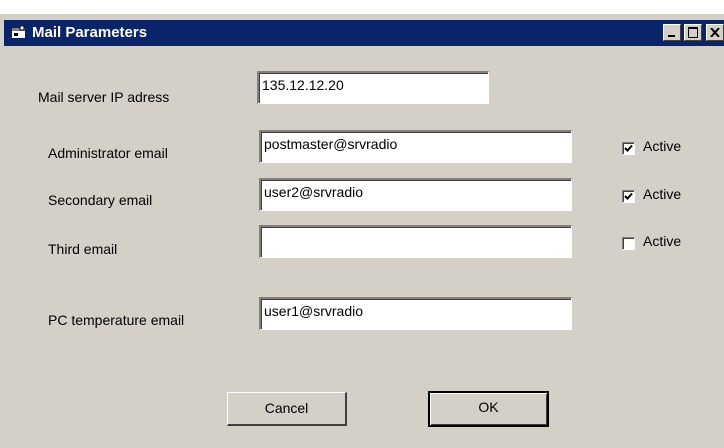  I want to click on window-title: Mail Parameters, so click(90, 32).